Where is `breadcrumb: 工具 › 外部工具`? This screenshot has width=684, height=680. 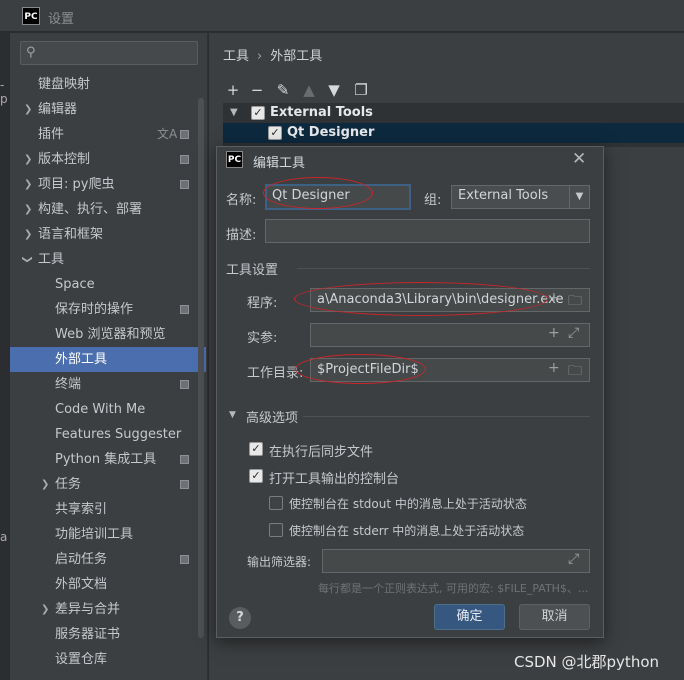
breadcrumb: 工具 › 外部工具 is located at coordinates (272, 54).